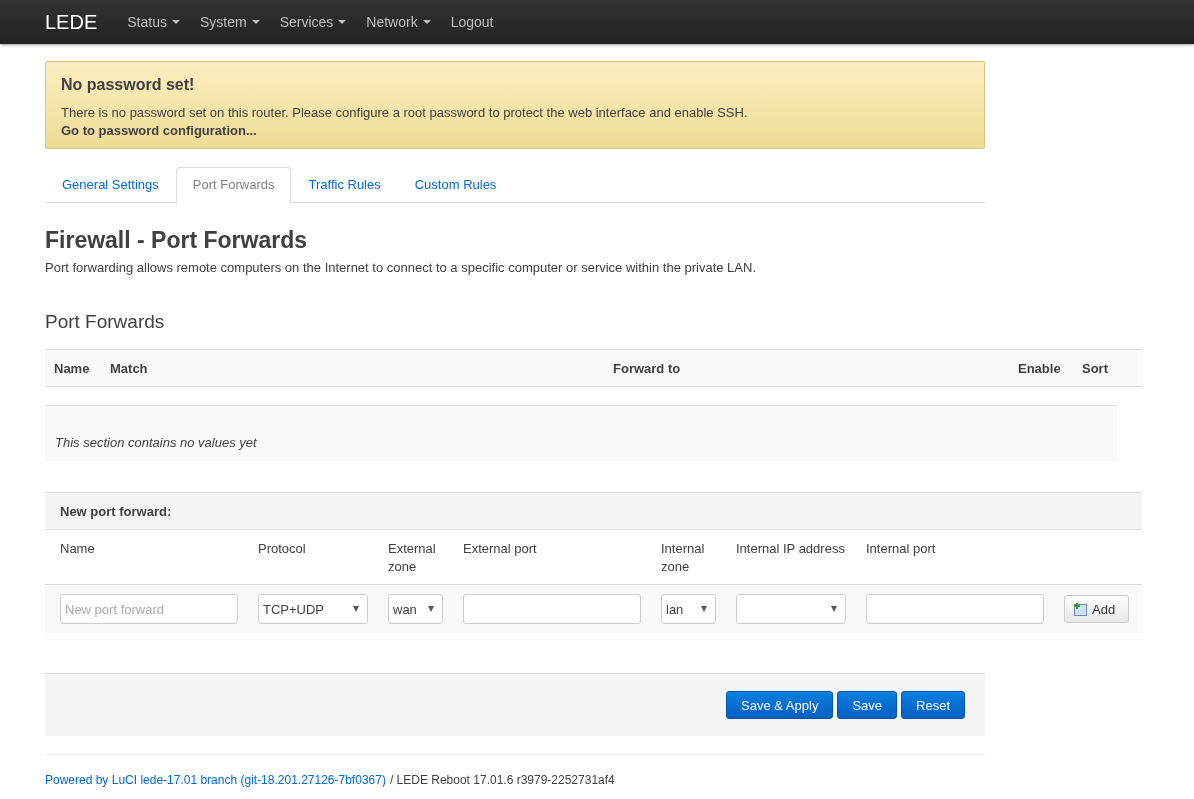 The width and height of the screenshot is (1194, 799). What do you see at coordinates (901, 549) in the screenshot?
I see `field-label: Internal port` at bounding box center [901, 549].